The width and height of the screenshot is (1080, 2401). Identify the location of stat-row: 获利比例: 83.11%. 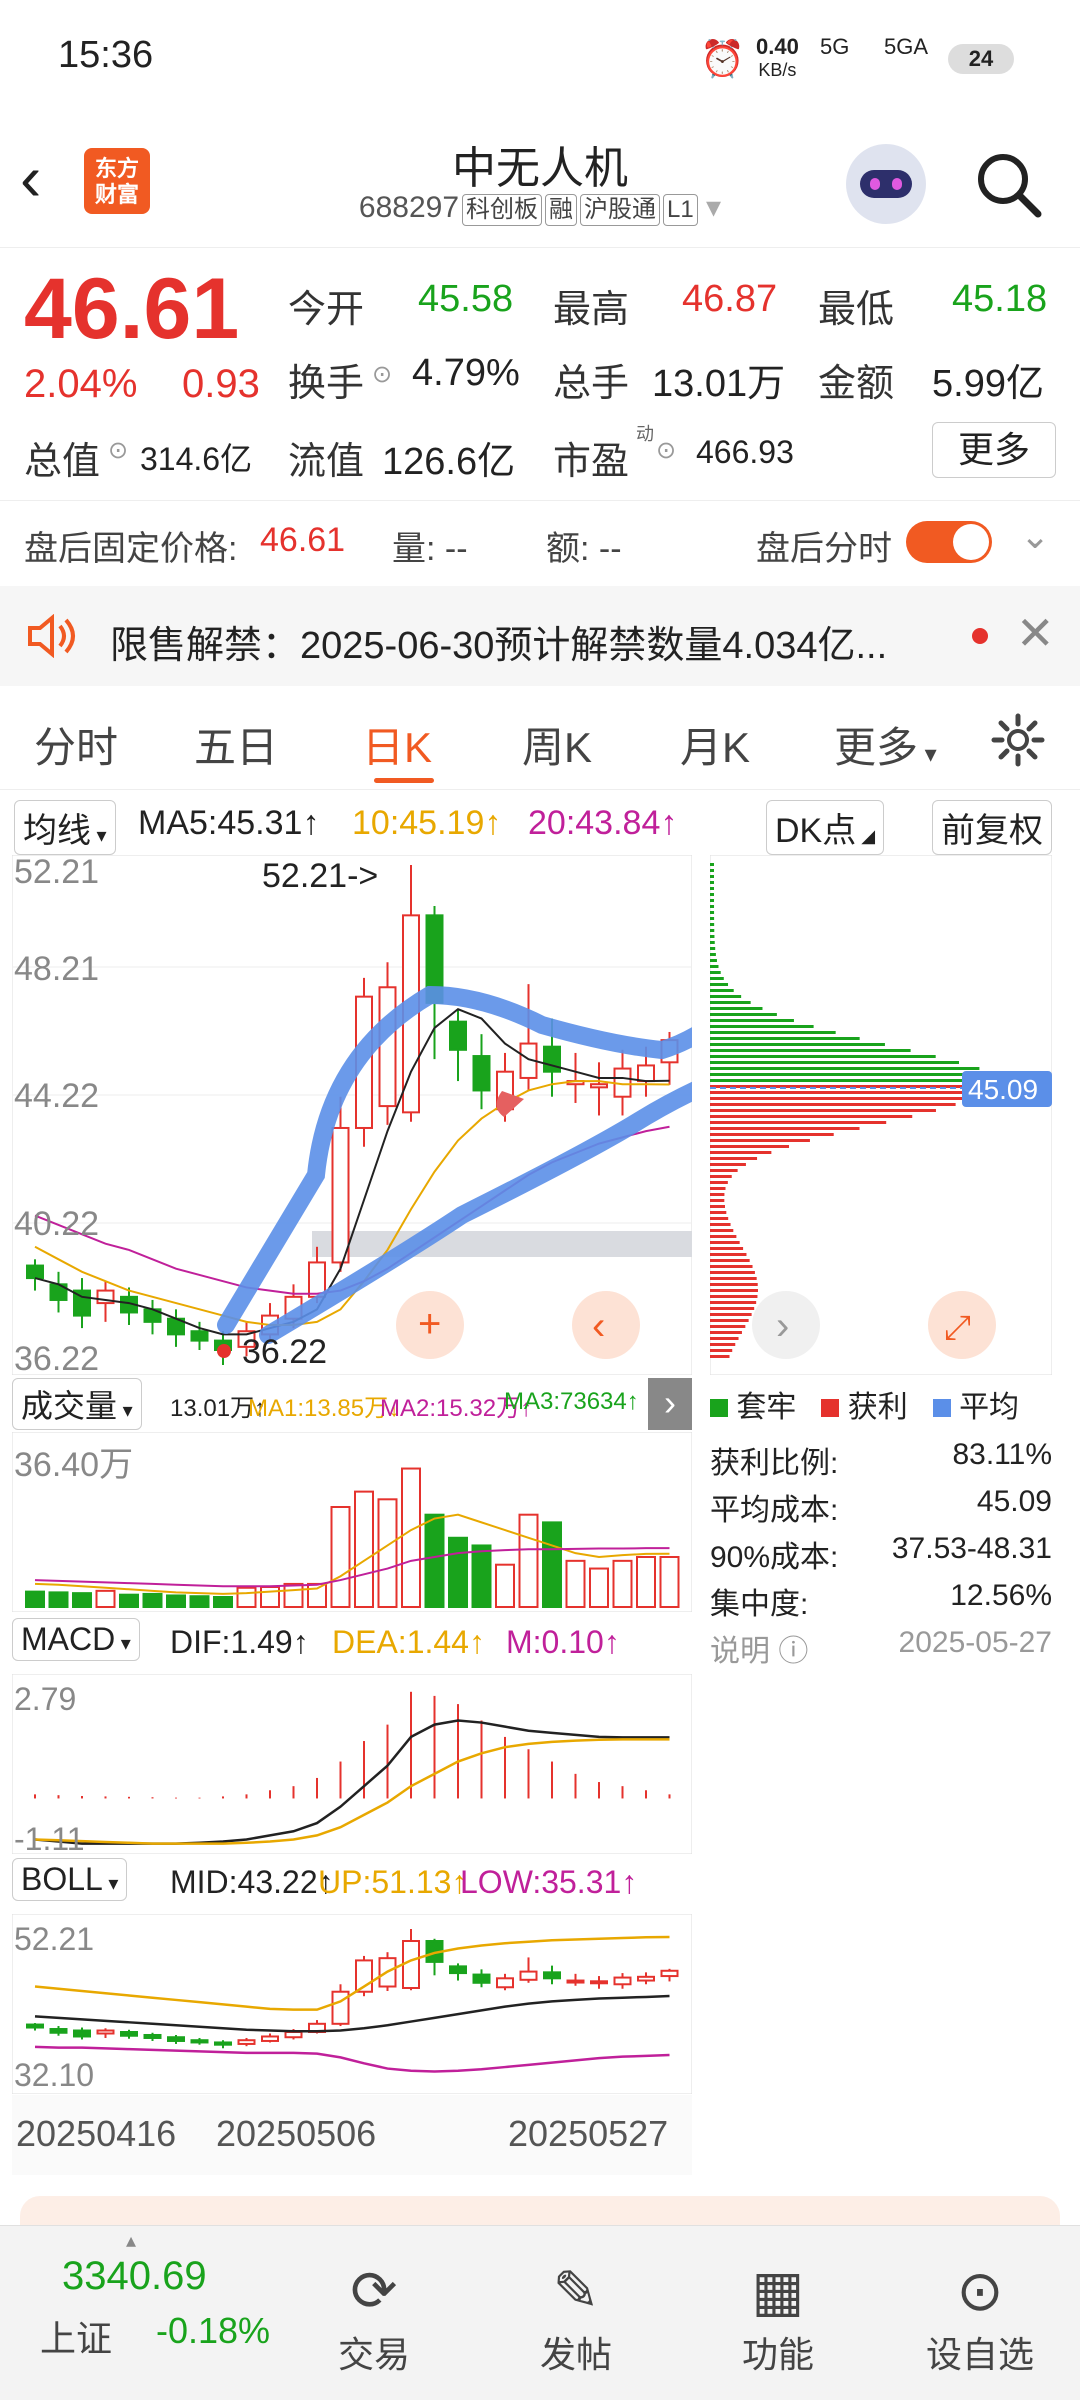
(881, 1459).